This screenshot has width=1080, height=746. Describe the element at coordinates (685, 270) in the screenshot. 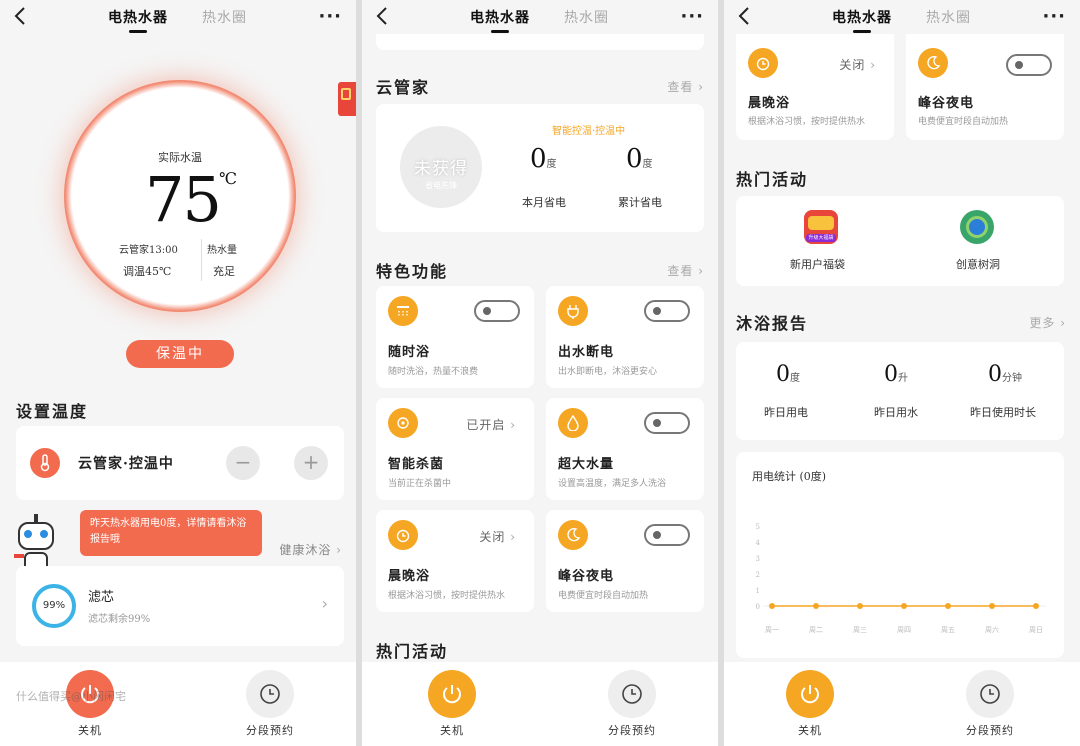

I see `features-view-more: 查看` at that location.